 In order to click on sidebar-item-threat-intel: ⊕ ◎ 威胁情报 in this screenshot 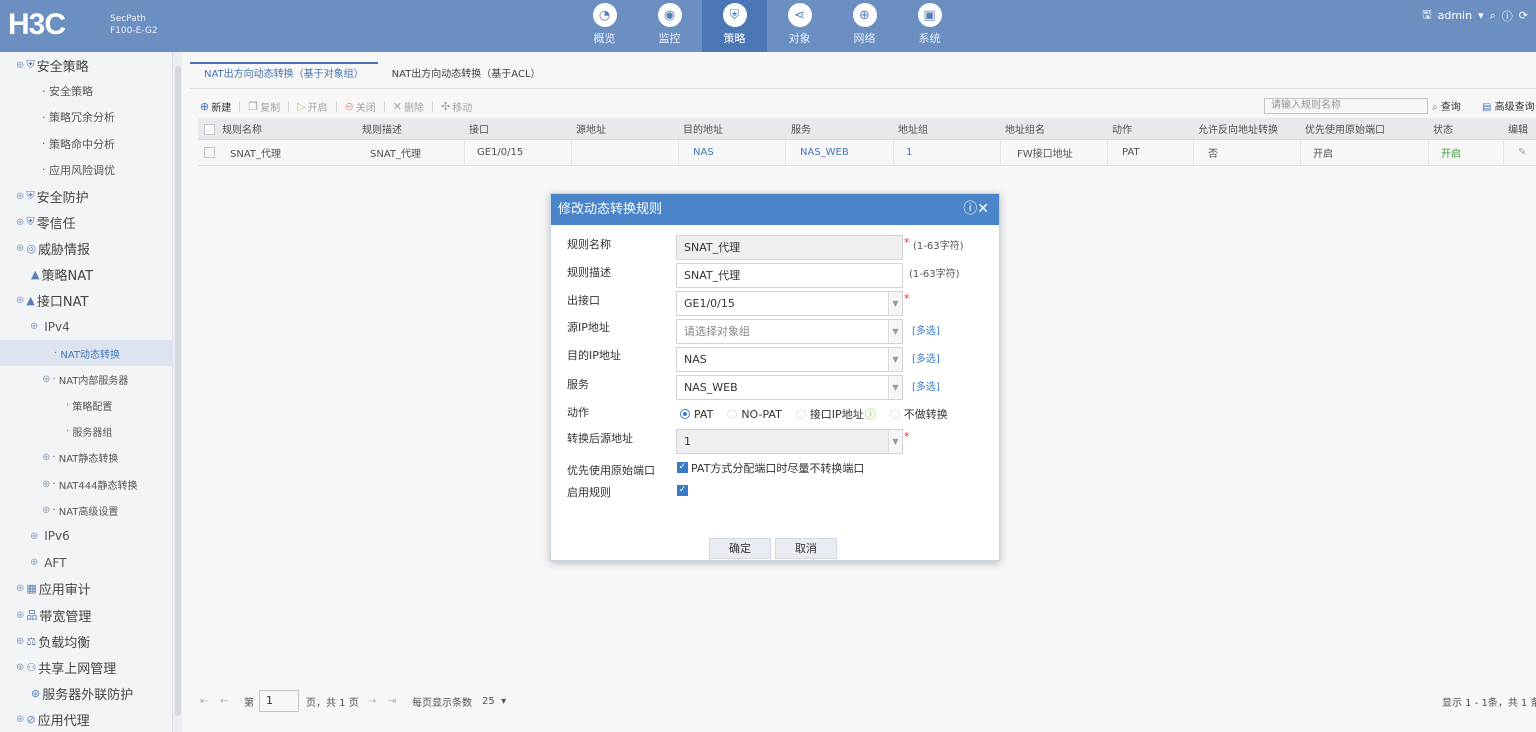, I will do `click(86, 248)`.